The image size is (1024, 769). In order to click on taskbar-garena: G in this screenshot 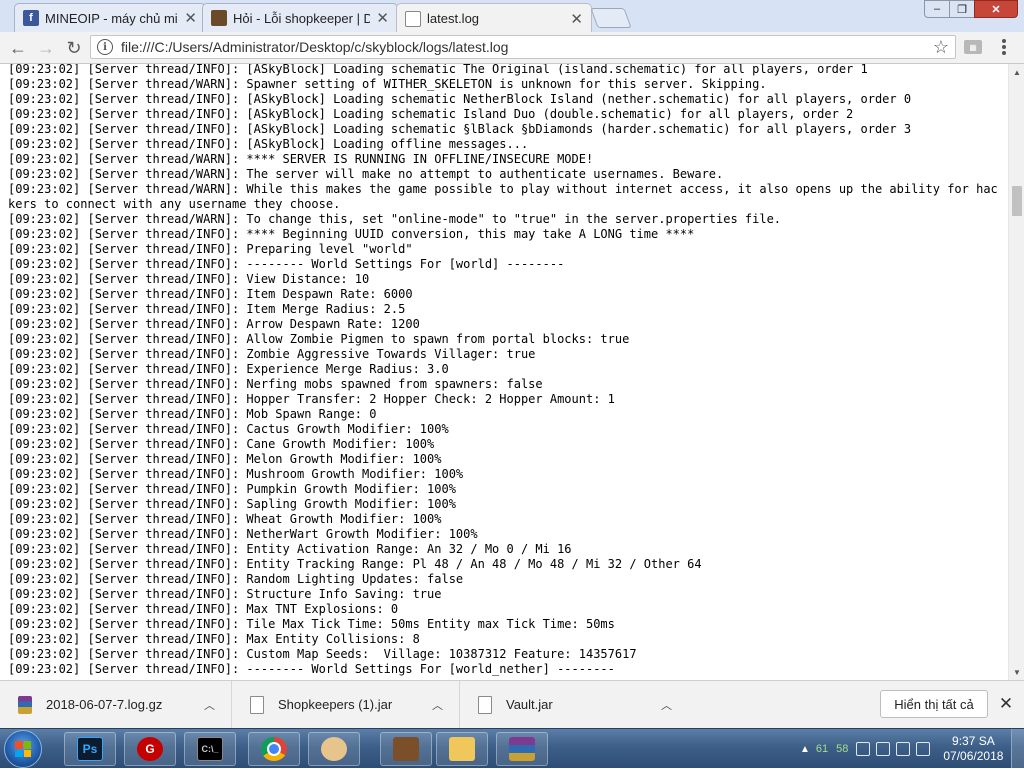, I will do `click(150, 749)`.